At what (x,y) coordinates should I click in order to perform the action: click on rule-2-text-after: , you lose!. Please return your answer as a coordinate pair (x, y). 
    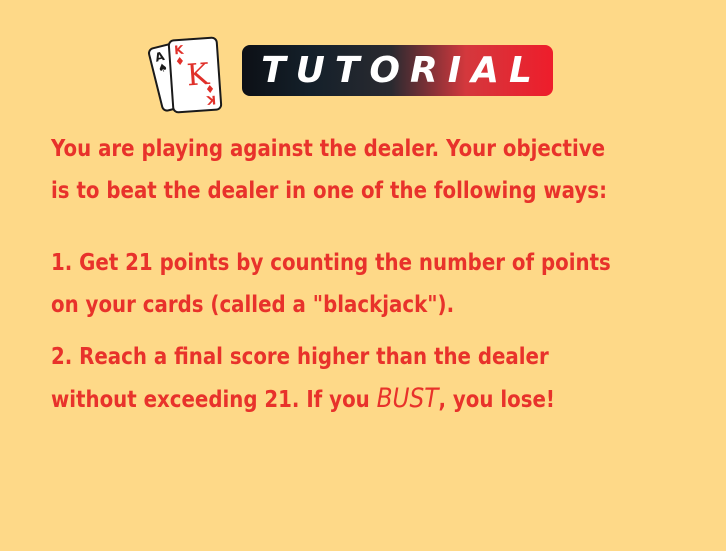
    Looking at the image, I should click on (496, 400).